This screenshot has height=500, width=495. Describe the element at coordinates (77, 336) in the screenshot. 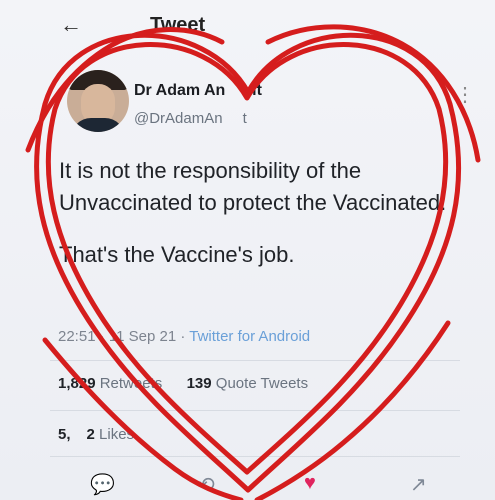

I see `tweet-time: 22:51` at that location.